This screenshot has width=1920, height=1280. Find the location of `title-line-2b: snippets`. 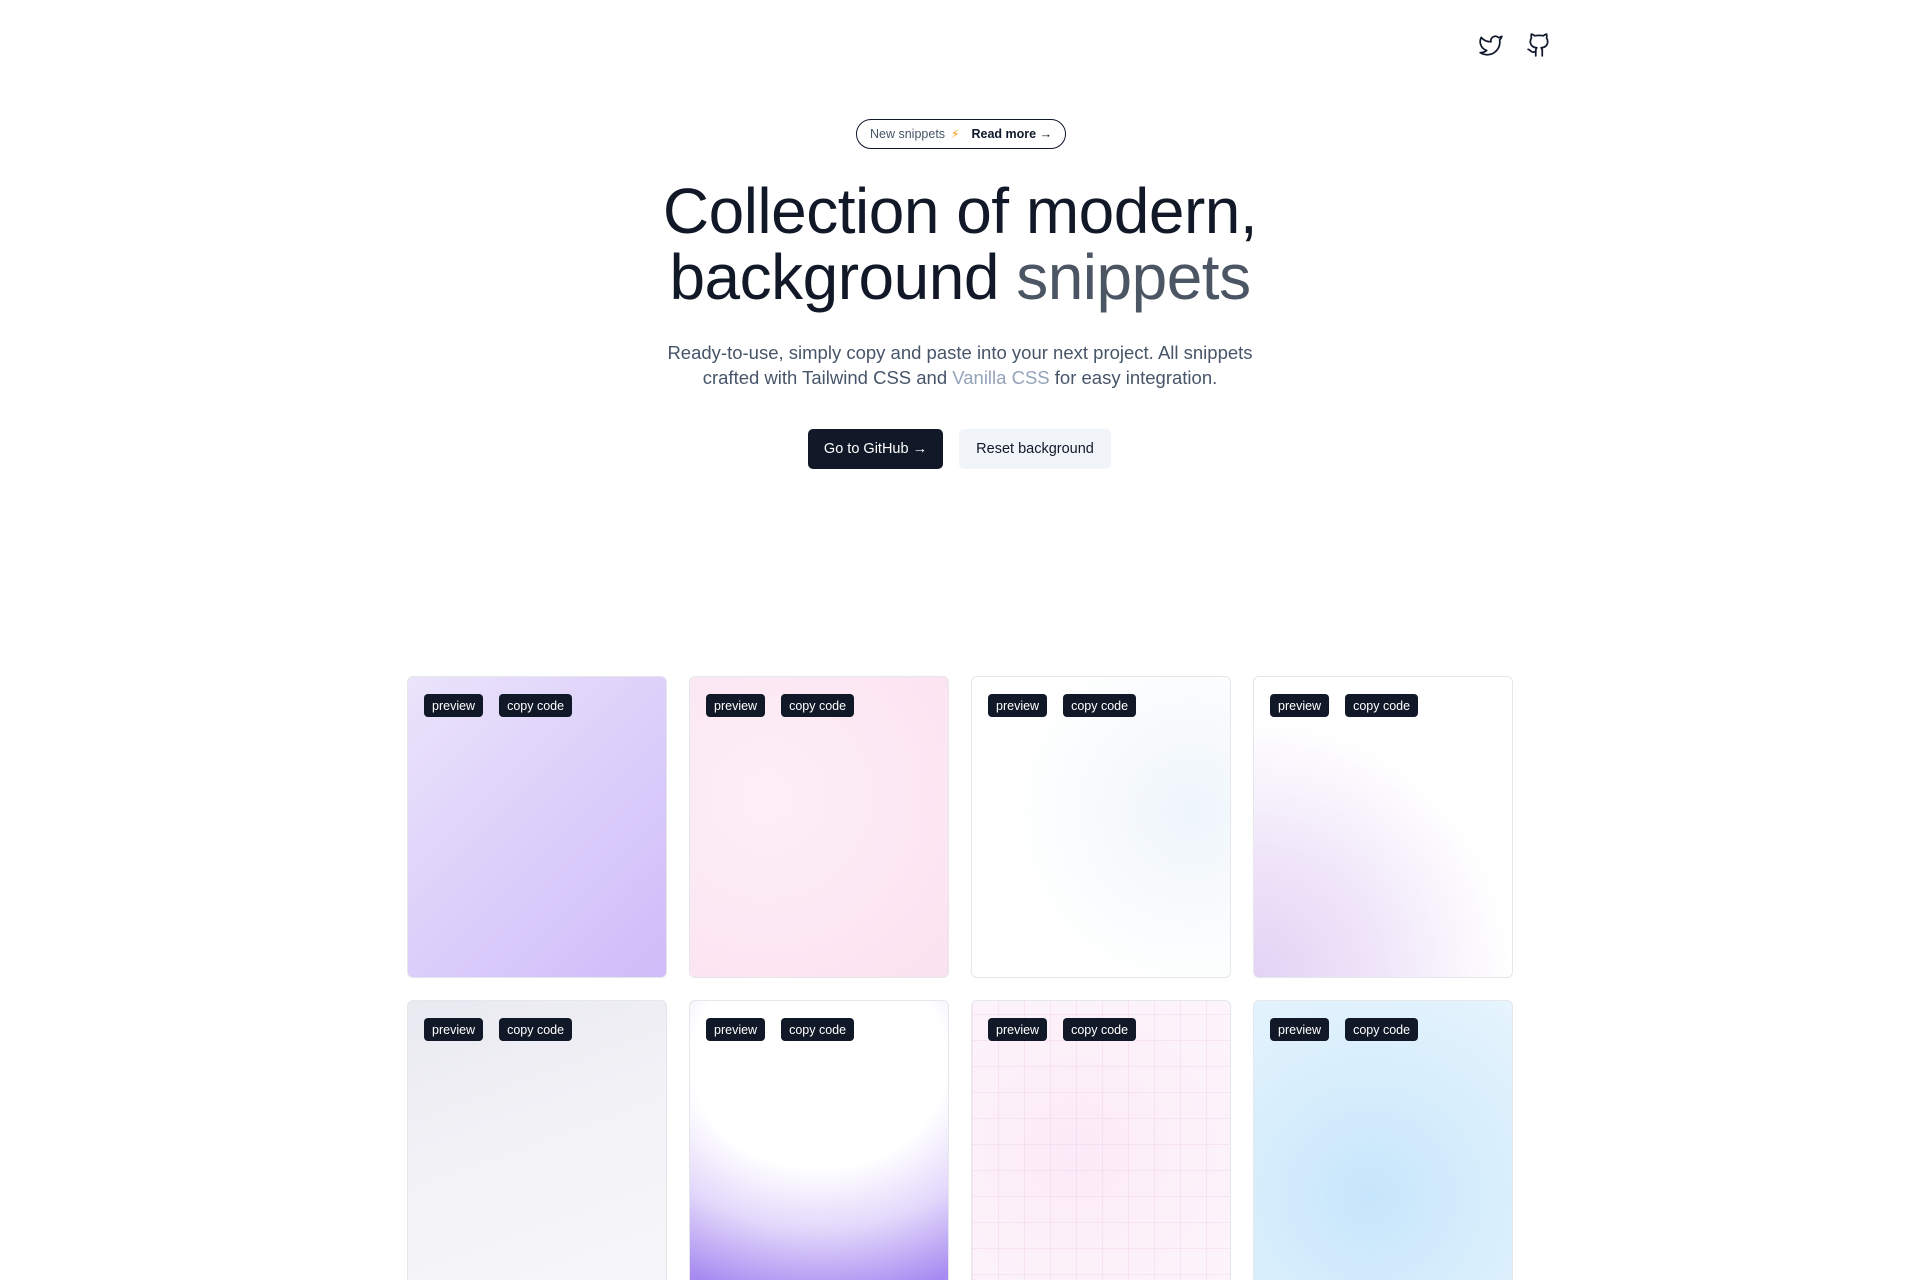

title-line-2b: snippets is located at coordinates (1133, 277).